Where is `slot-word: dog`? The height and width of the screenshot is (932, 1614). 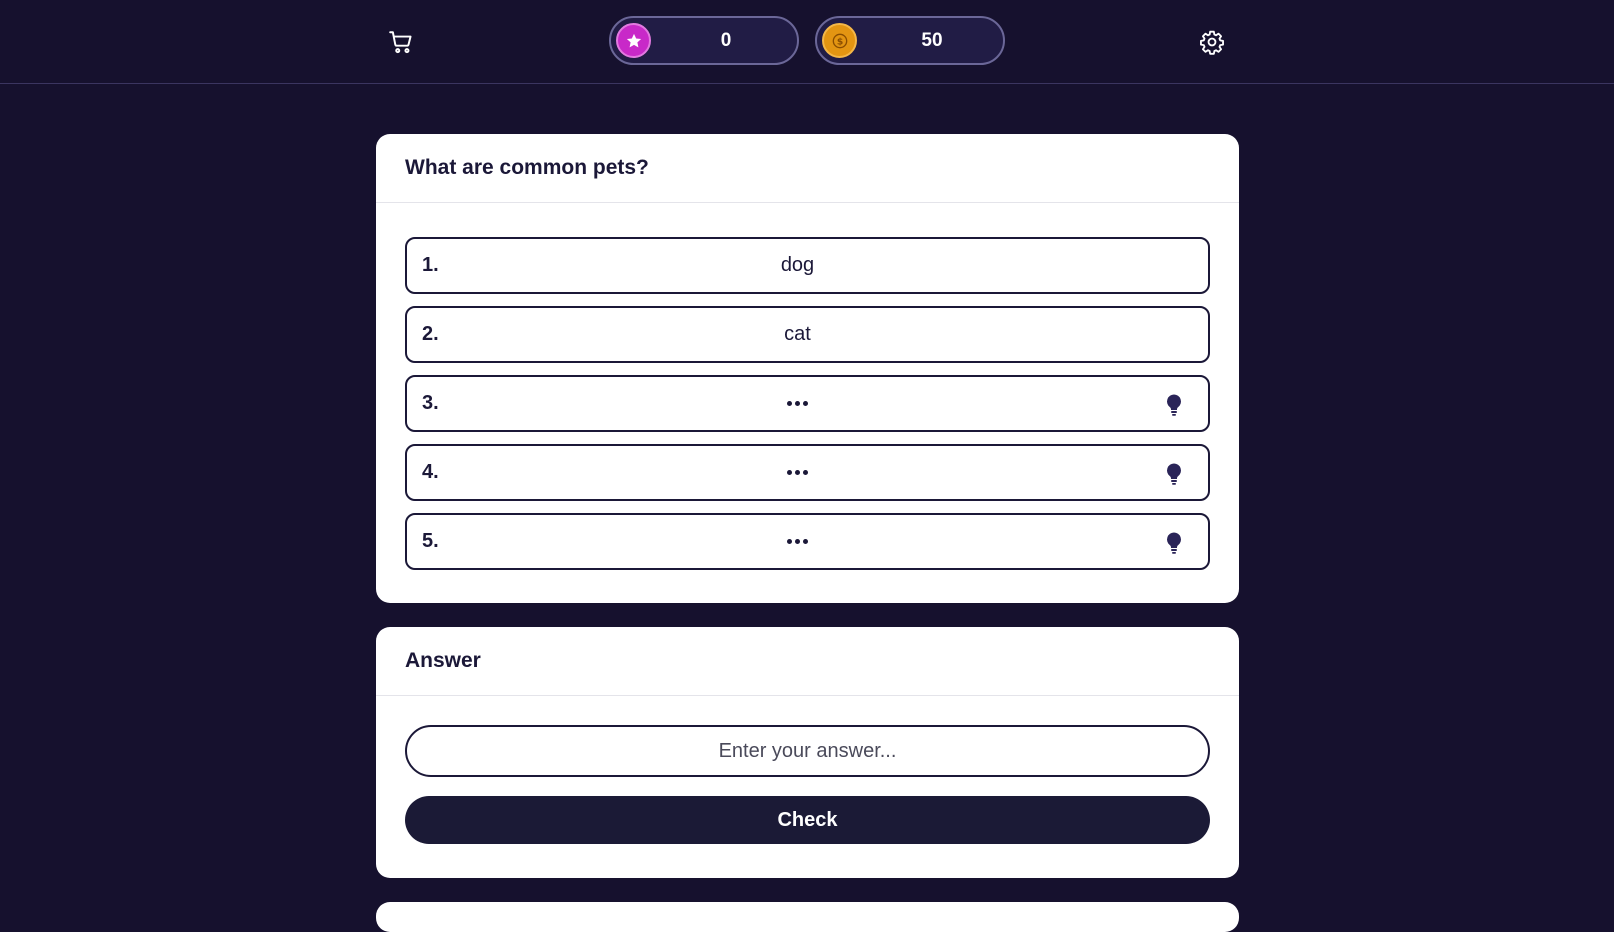
slot-word: dog is located at coordinates (797, 265).